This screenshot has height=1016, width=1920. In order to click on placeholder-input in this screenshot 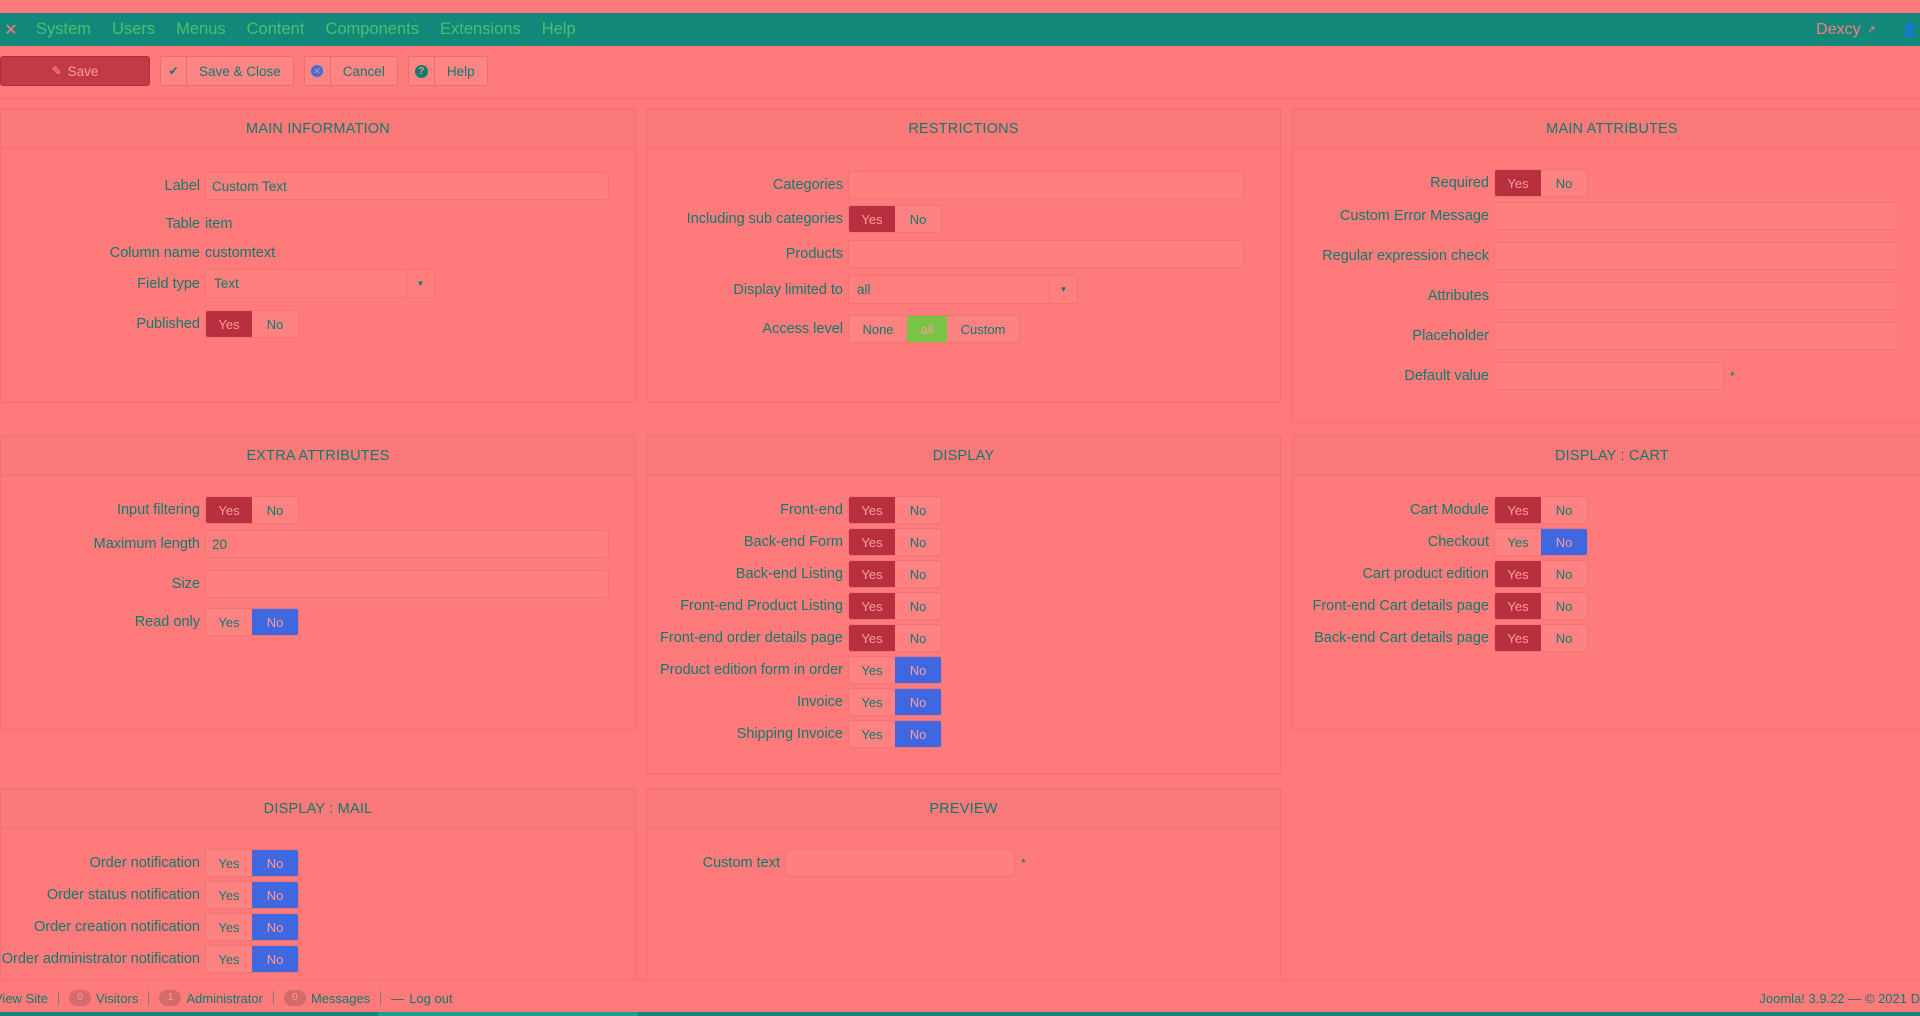, I will do `click(1696, 336)`.